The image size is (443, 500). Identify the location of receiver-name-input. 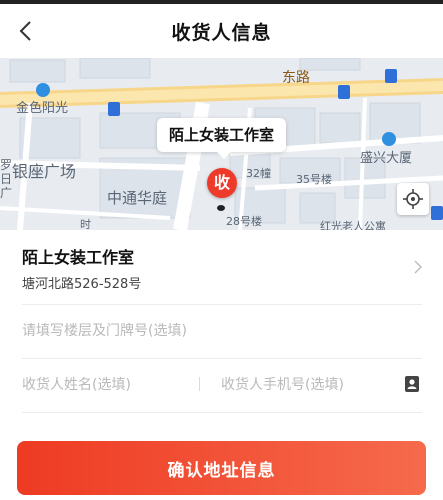
(107, 385).